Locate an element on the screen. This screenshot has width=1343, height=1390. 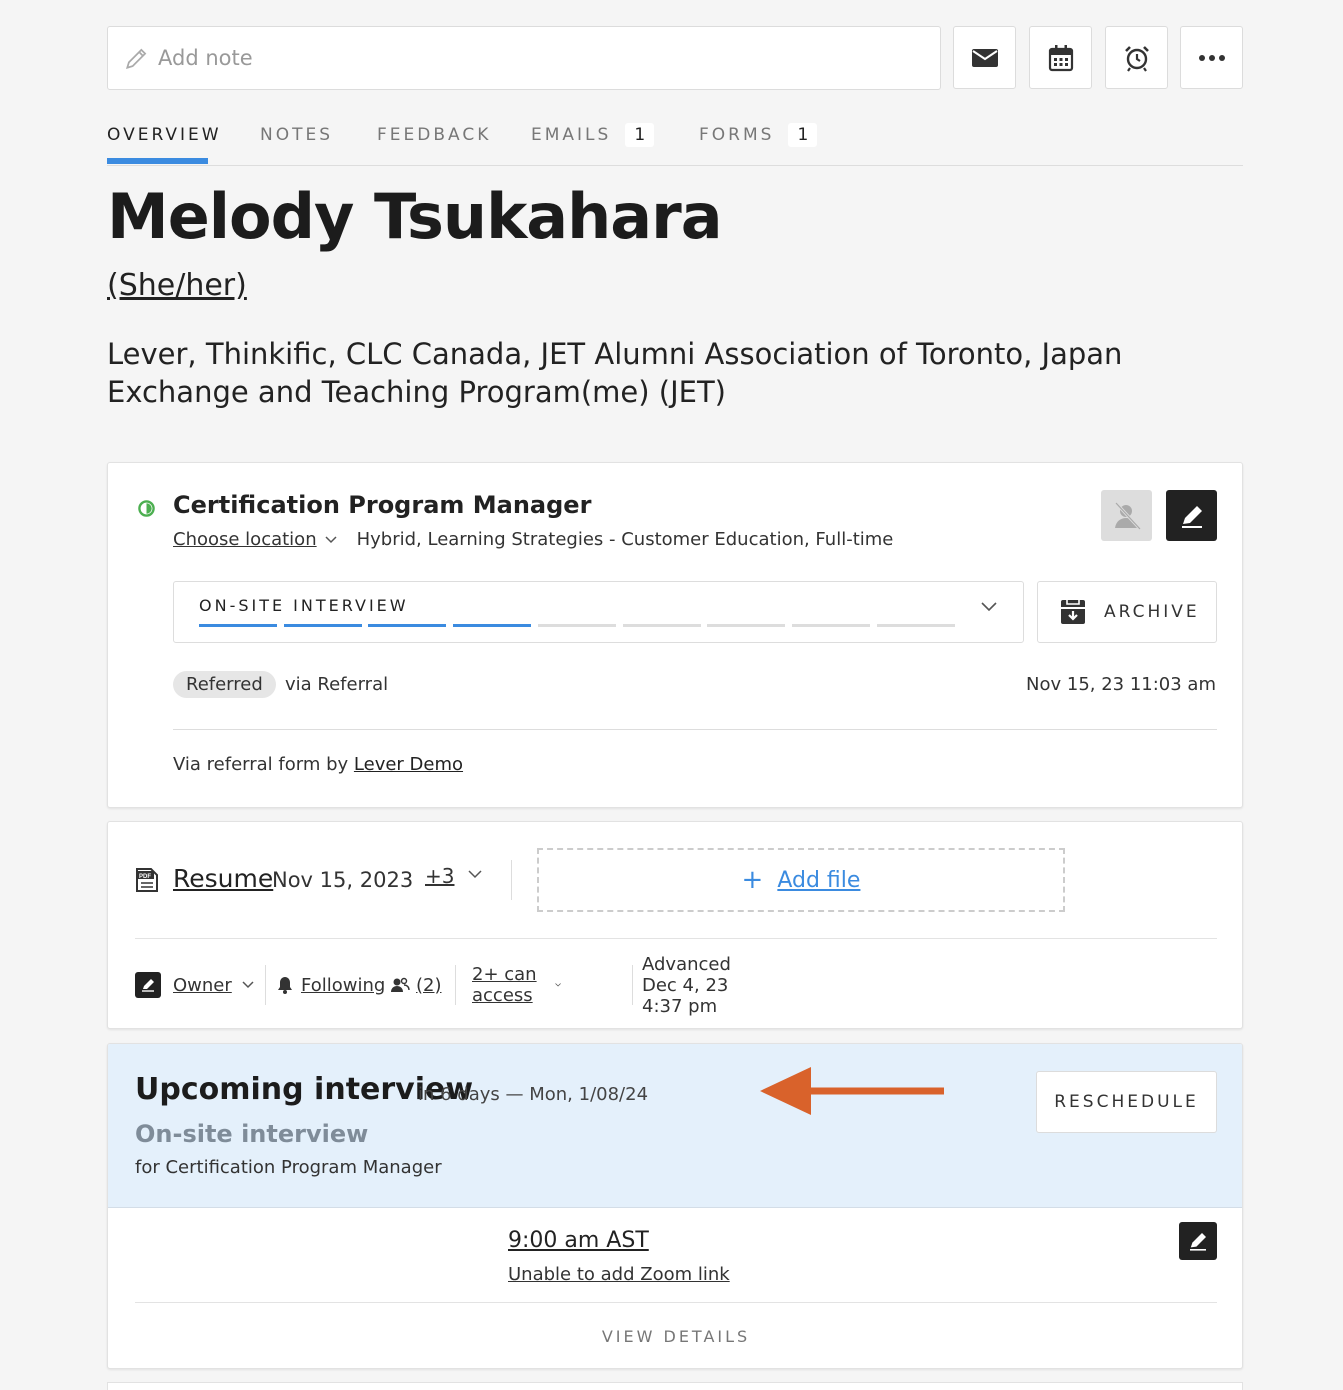
arrow-left-icon is located at coordinates (852, 1091).